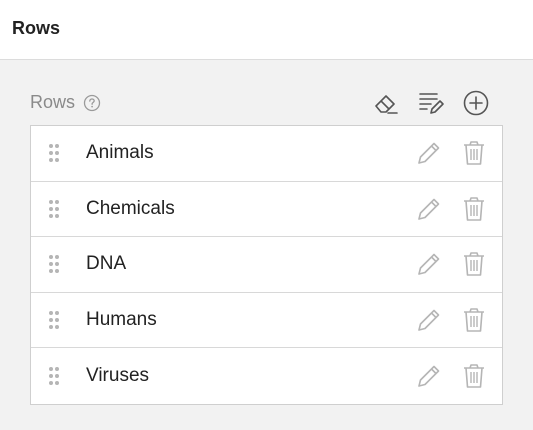 This screenshot has height=430, width=533. I want to click on page-title: Rows, so click(36, 28).